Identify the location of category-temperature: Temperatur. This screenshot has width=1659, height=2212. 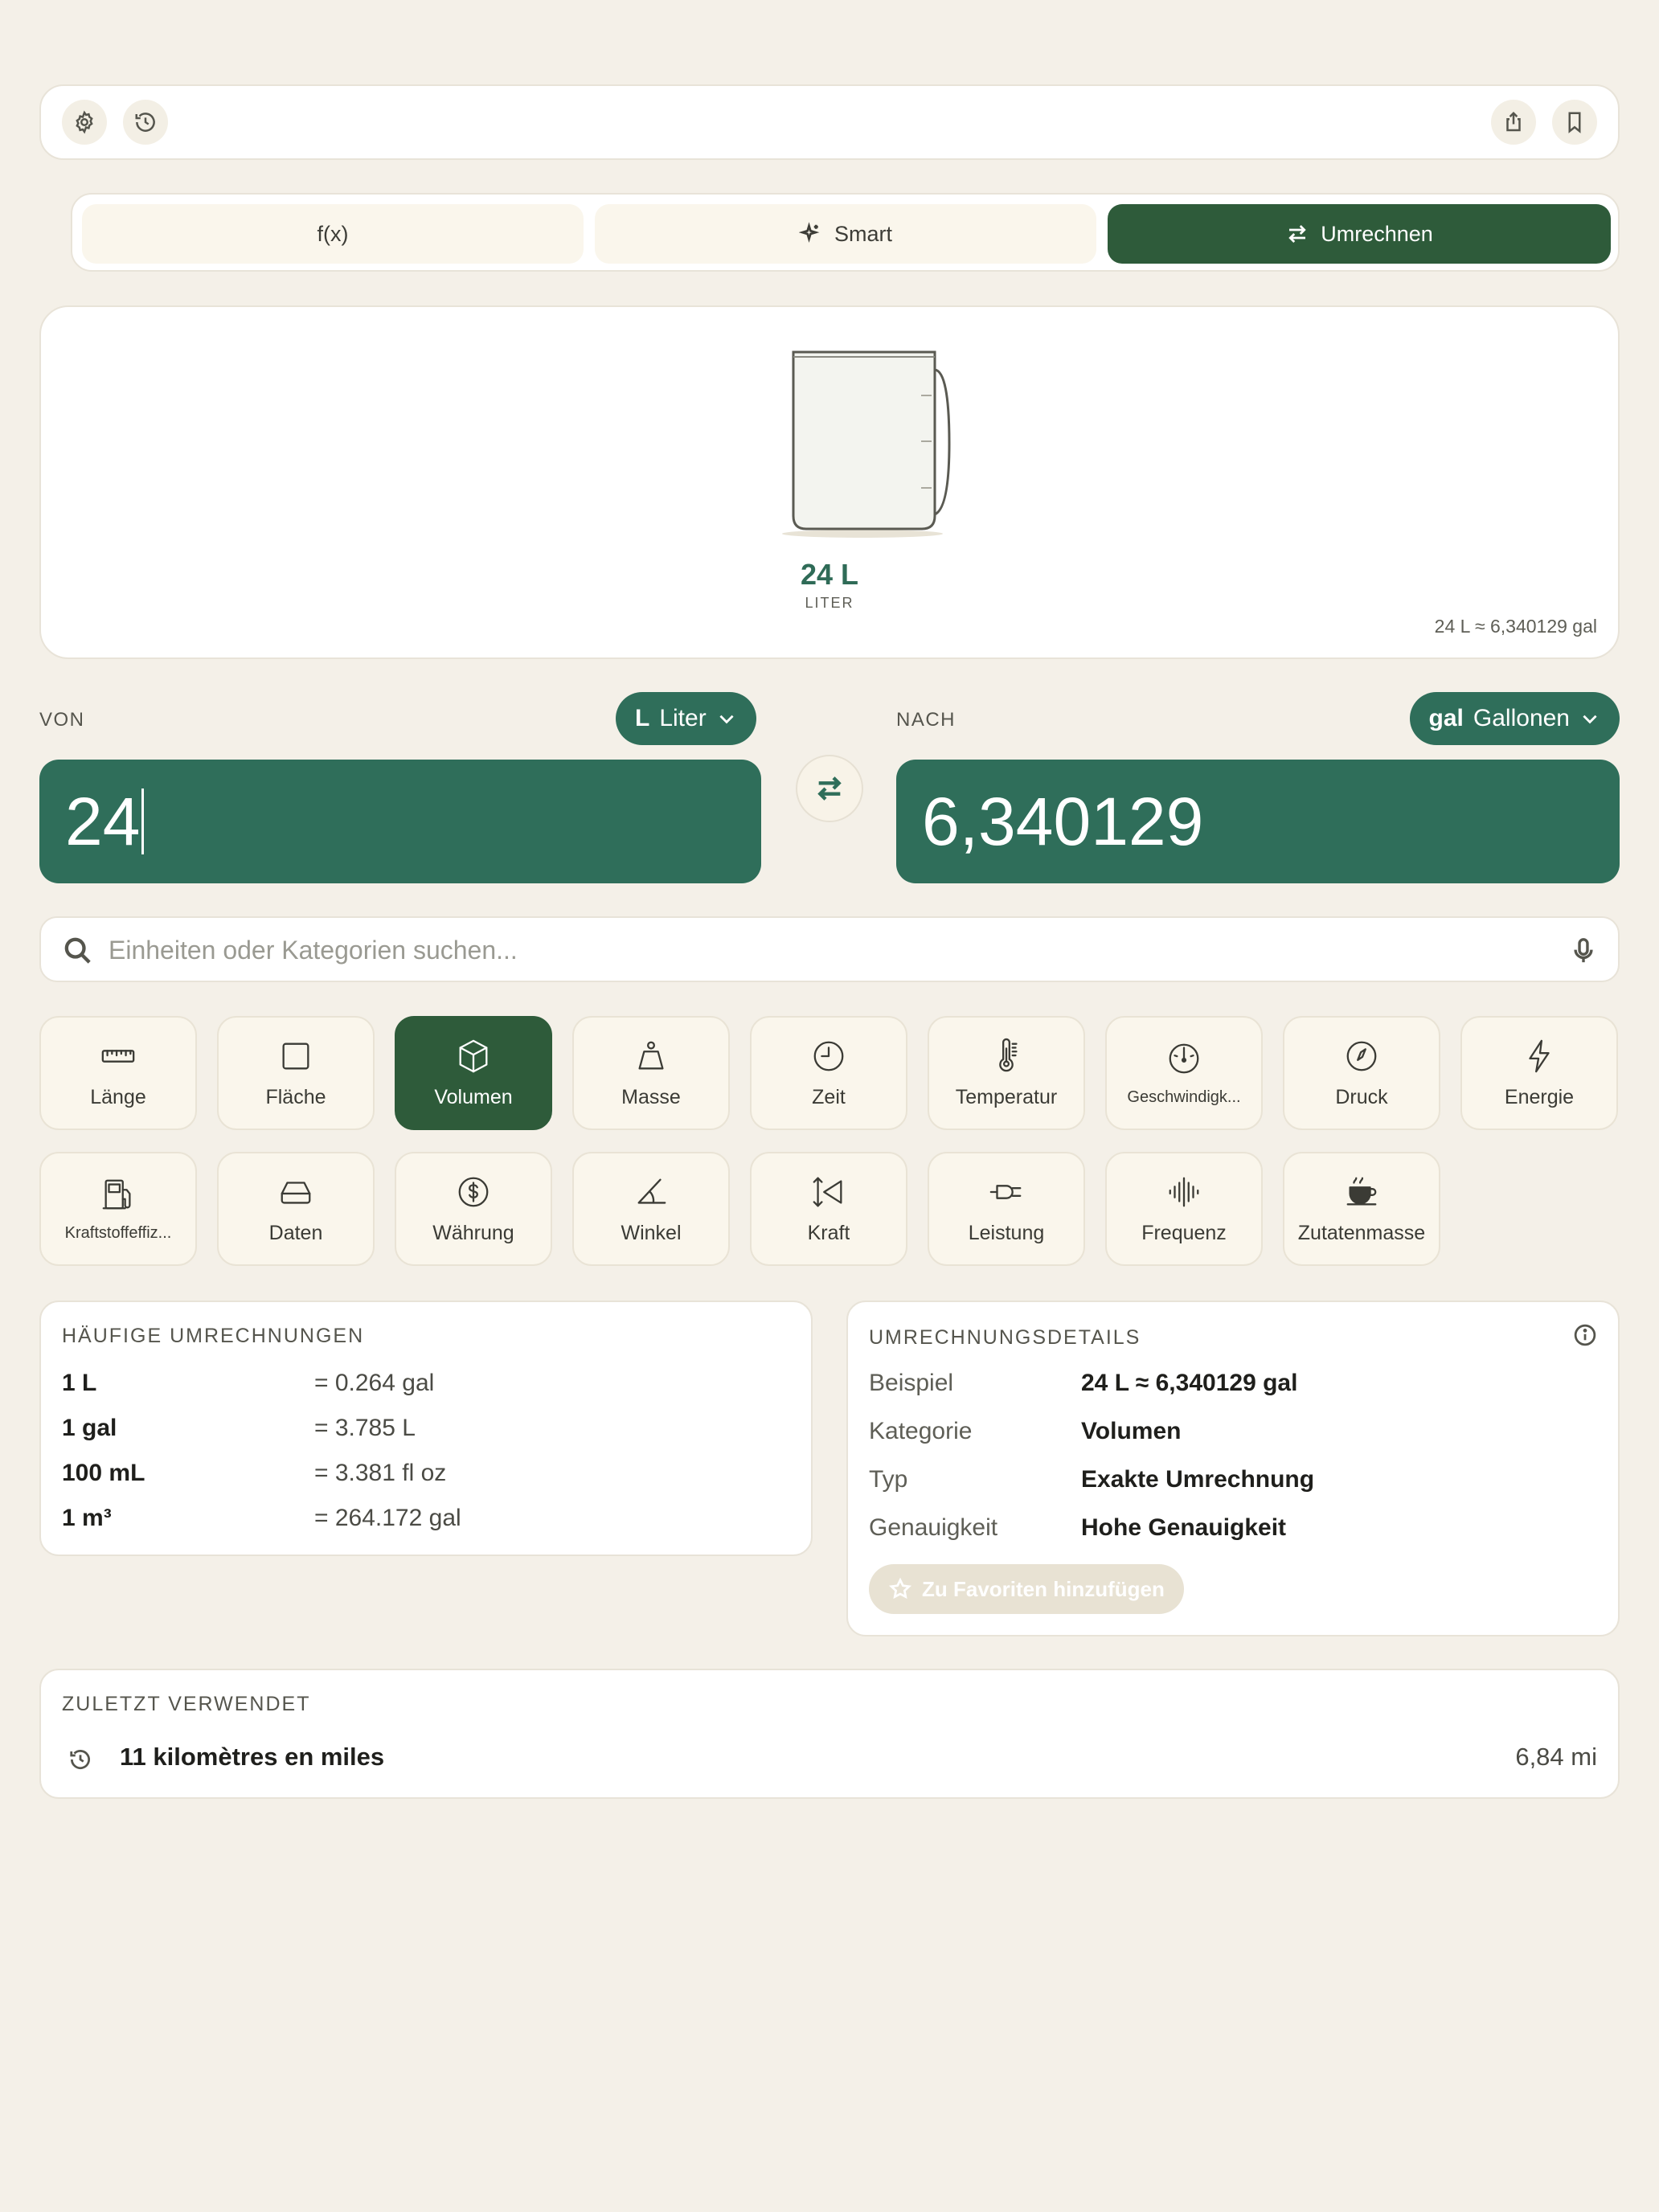
(1006, 1073).